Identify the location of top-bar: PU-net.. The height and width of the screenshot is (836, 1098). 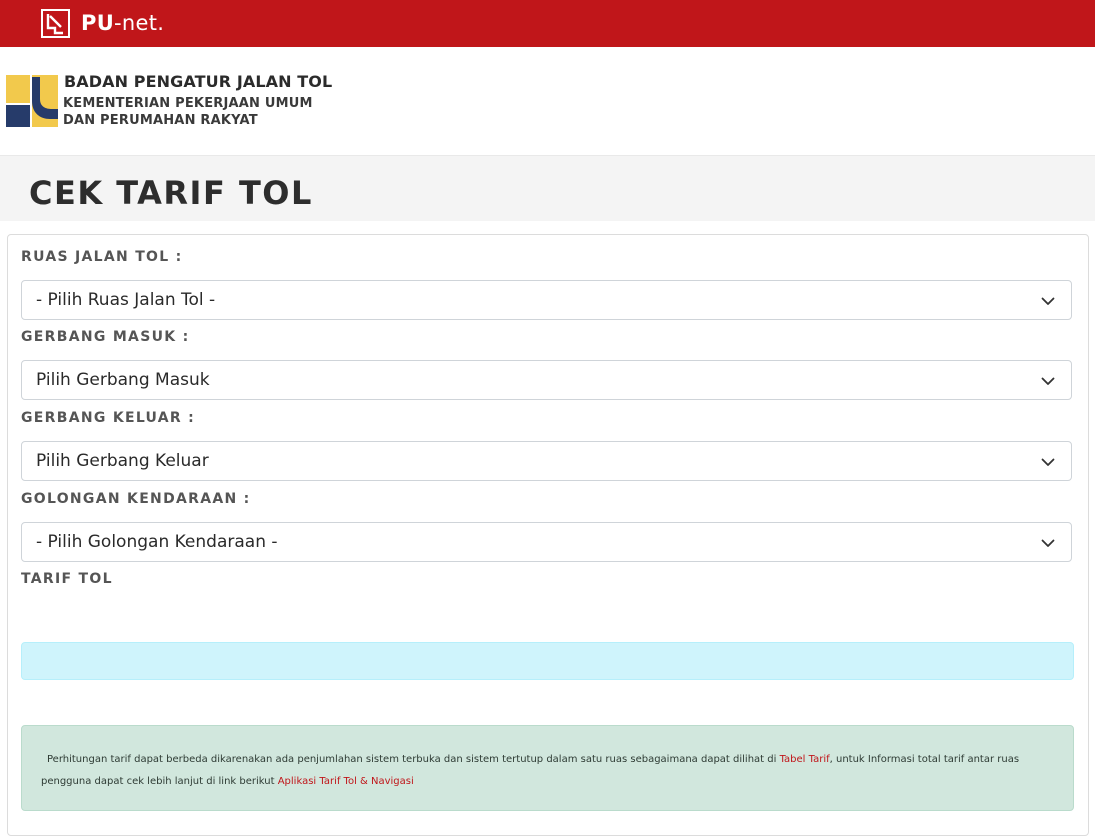
(547, 23).